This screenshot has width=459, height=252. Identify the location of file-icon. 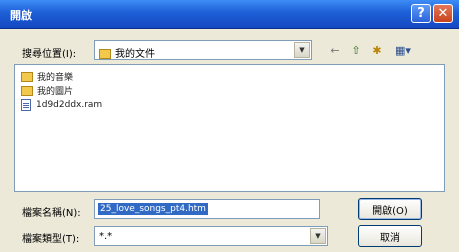
(26, 104).